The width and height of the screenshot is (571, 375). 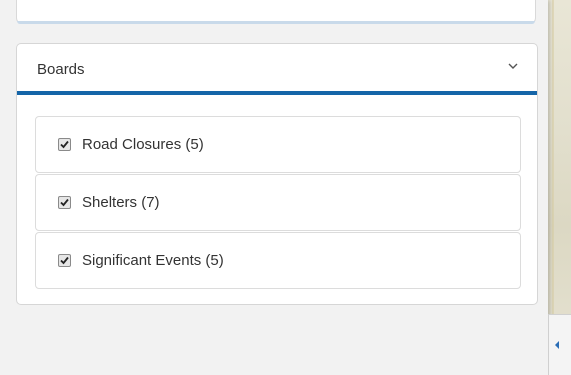 What do you see at coordinates (121, 202) in the screenshot?
I see `board-item-label: Shelters (7)` at bounding box center [121, 202].